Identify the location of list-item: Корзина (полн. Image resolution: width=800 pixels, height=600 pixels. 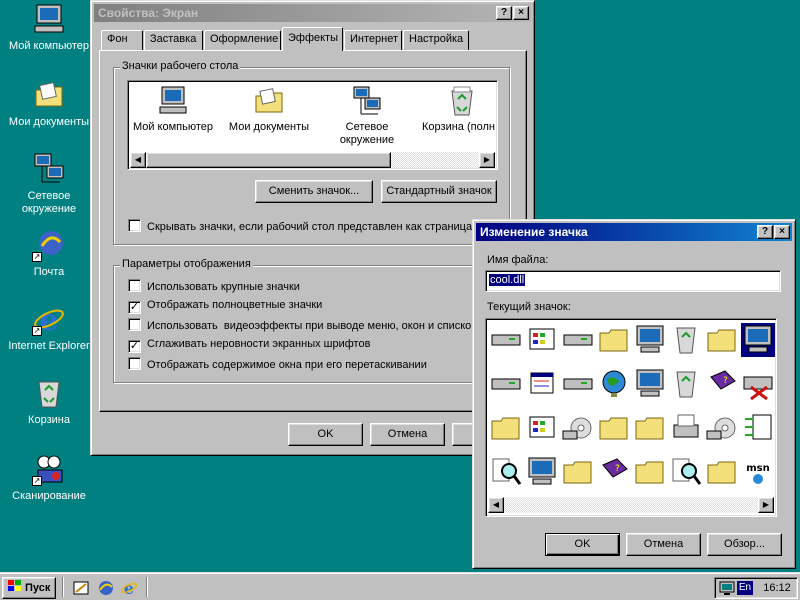
(457, 118).